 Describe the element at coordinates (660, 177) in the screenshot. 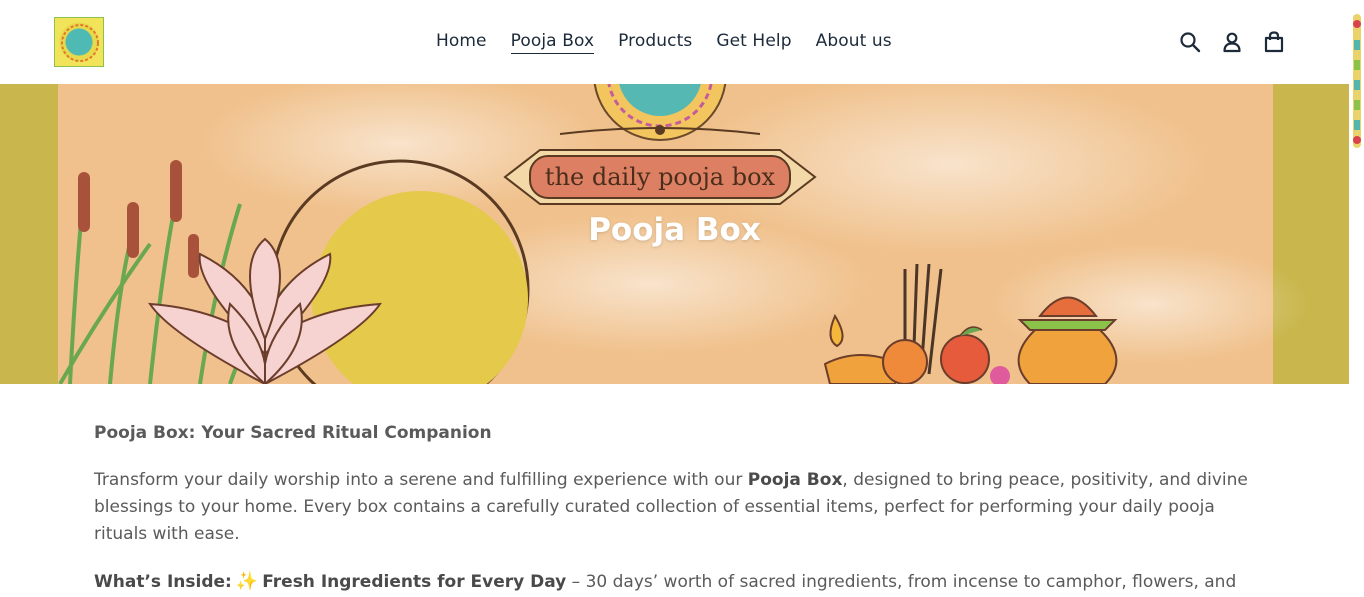

I see `banner-text: the daily pooja box` at that location.